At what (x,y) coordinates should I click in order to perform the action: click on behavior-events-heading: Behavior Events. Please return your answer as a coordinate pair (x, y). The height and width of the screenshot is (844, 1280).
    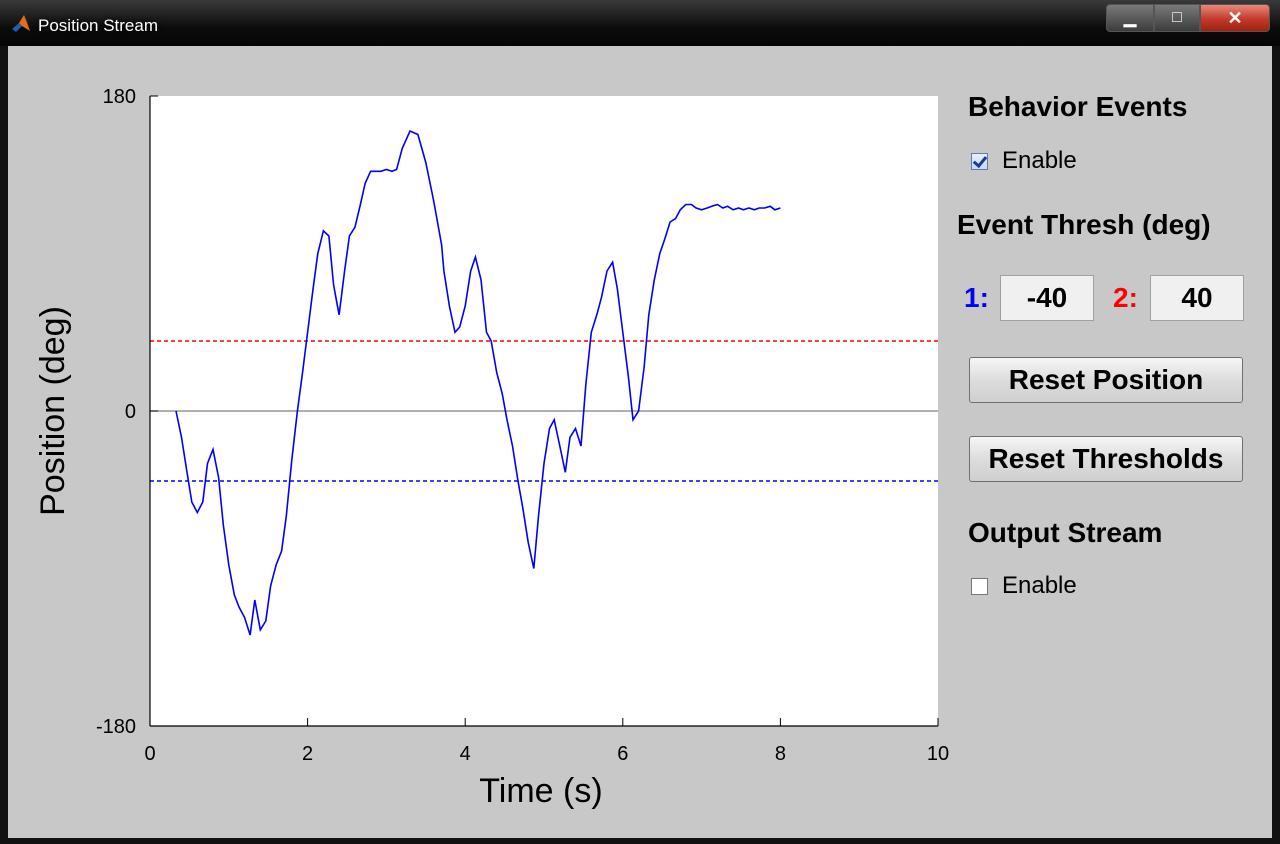
    Looking at the image, I should click on (1078, 106).